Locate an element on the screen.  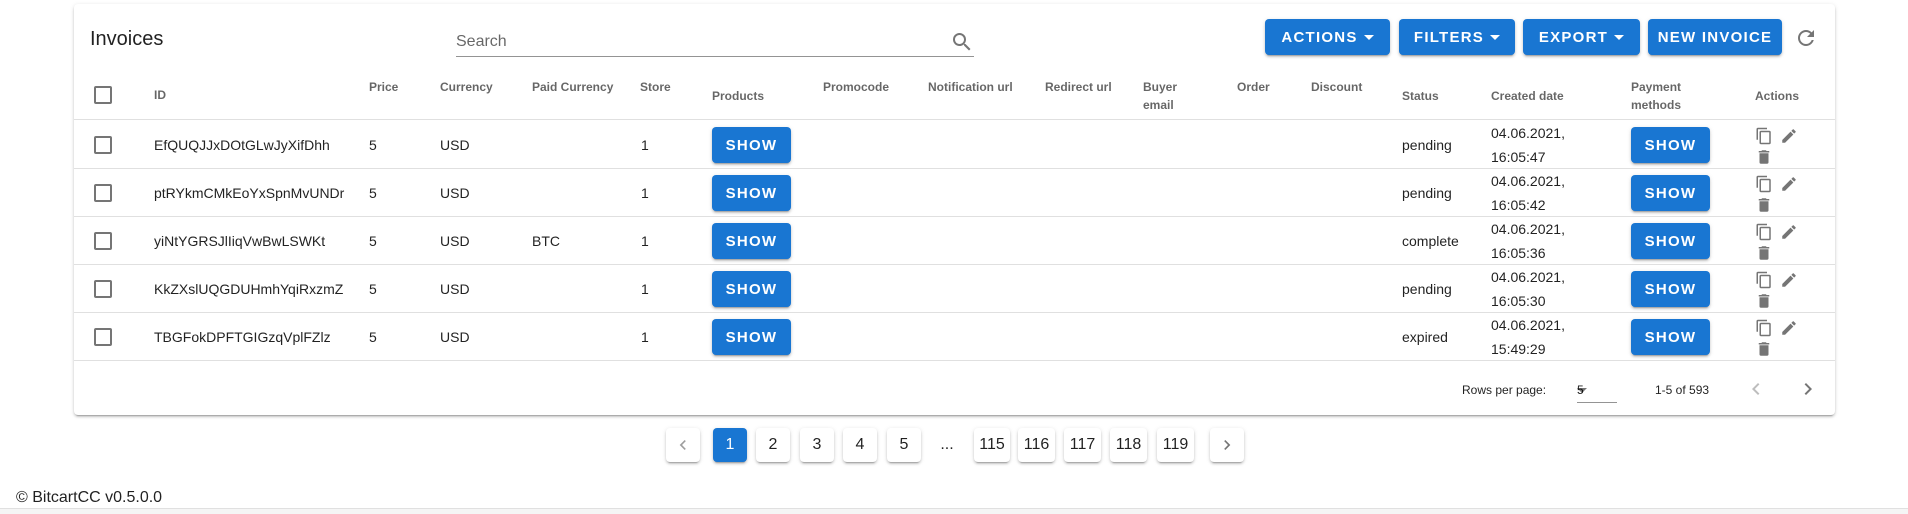
column-header-products: Products is located at coordinates (738, 96).